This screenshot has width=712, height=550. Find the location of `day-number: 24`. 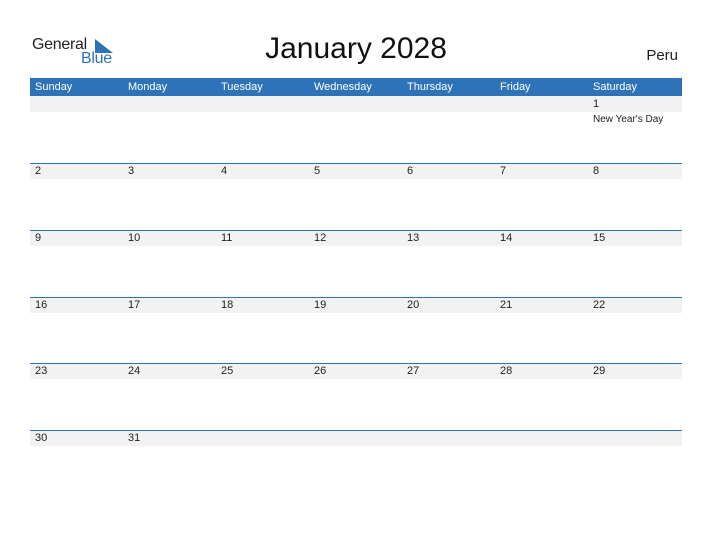

day-number: 24 is located at coordinates (134, 371).